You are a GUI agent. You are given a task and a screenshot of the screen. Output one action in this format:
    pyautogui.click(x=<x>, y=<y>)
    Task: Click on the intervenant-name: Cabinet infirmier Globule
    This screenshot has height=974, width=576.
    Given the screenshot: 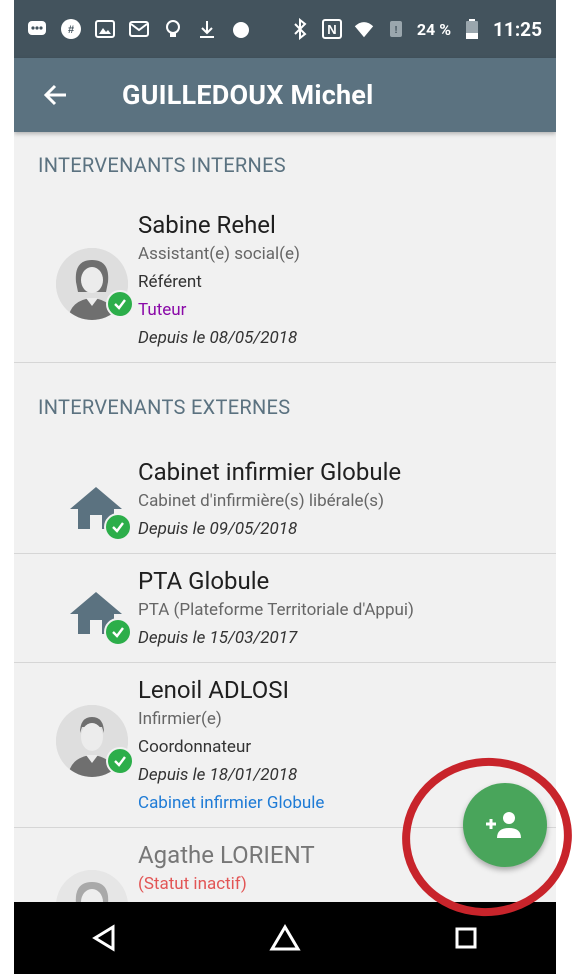 What is the action you would take?
    pyautogui.click(x=270, y=472)
    